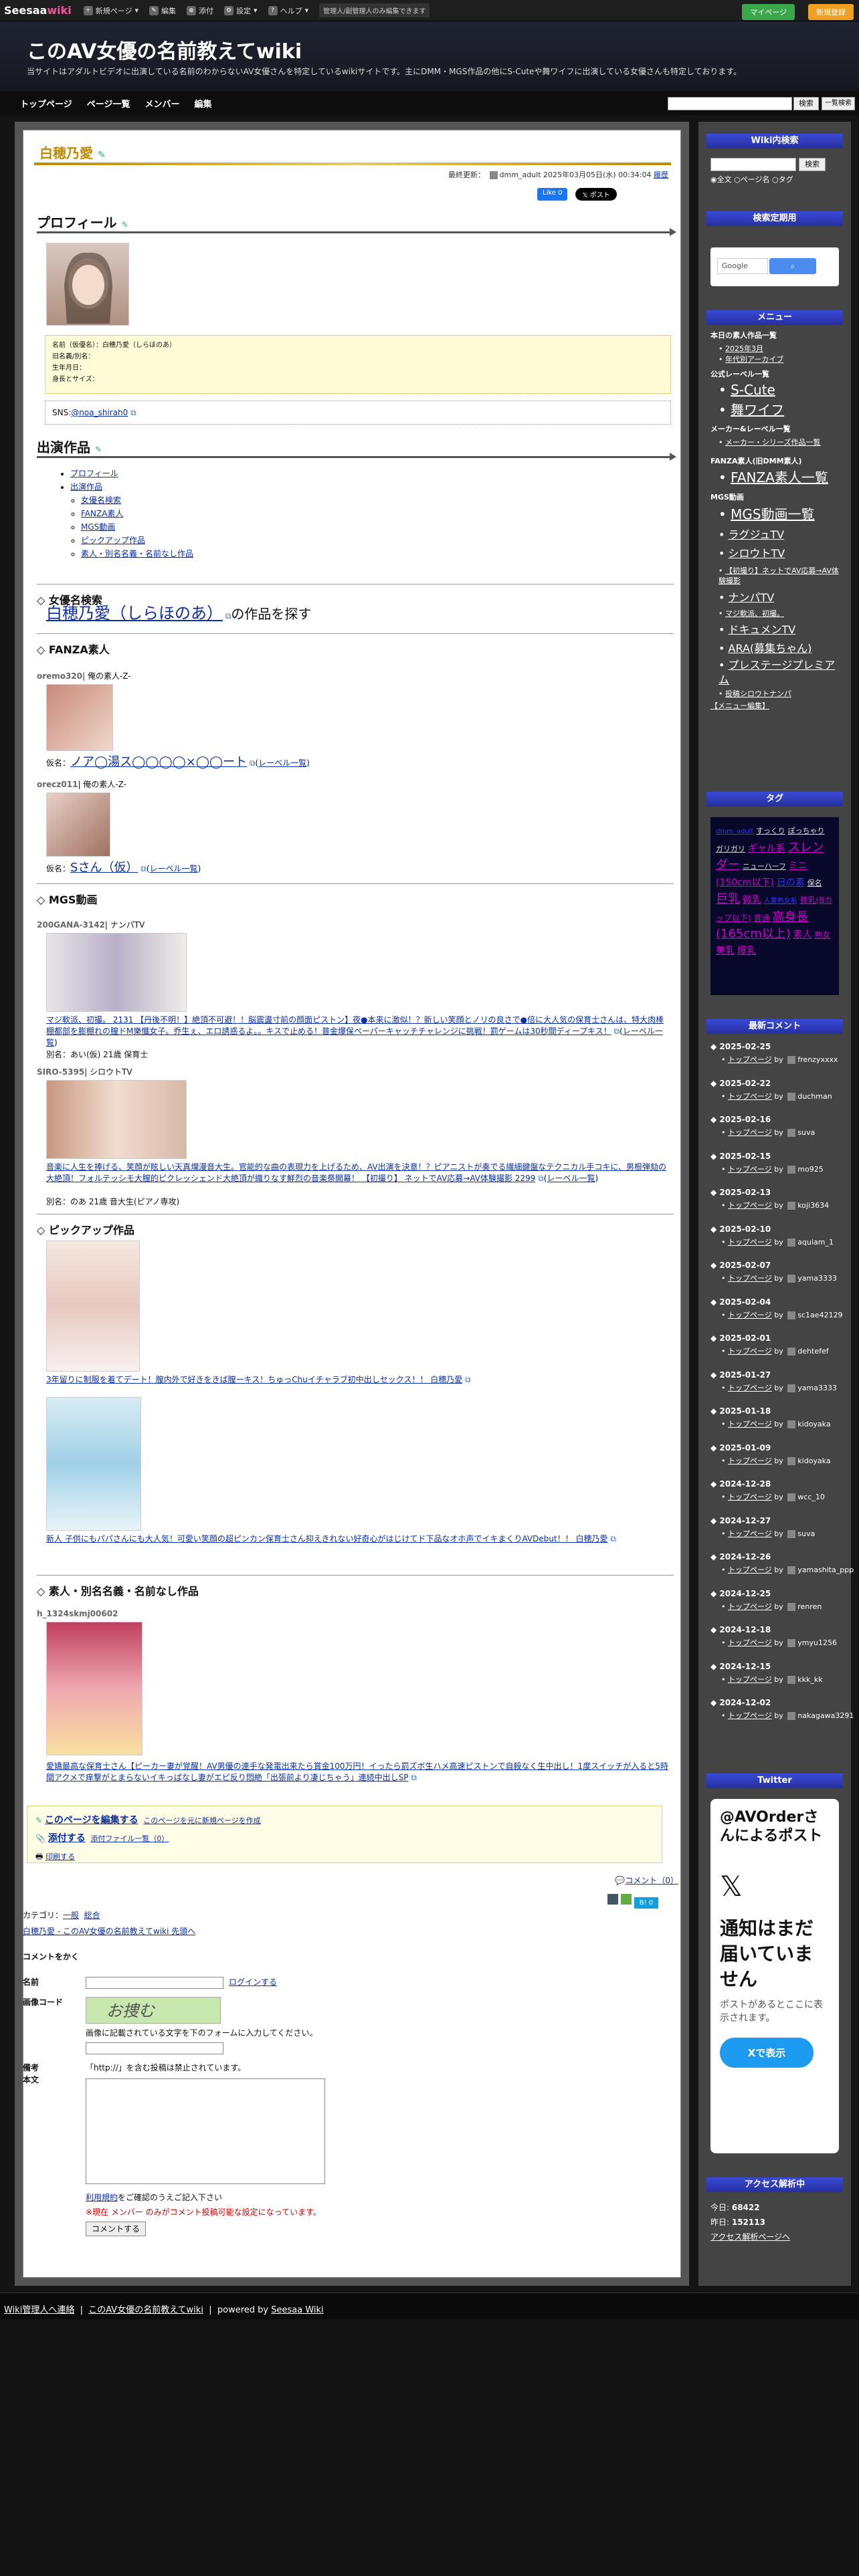 The image size is (859, 2576). What do you see at coordinates (137, 553) in the screenshot?
I see `toc-amateur: 素人・別名名義・名前なし作品` at bounding box center [137, 553].